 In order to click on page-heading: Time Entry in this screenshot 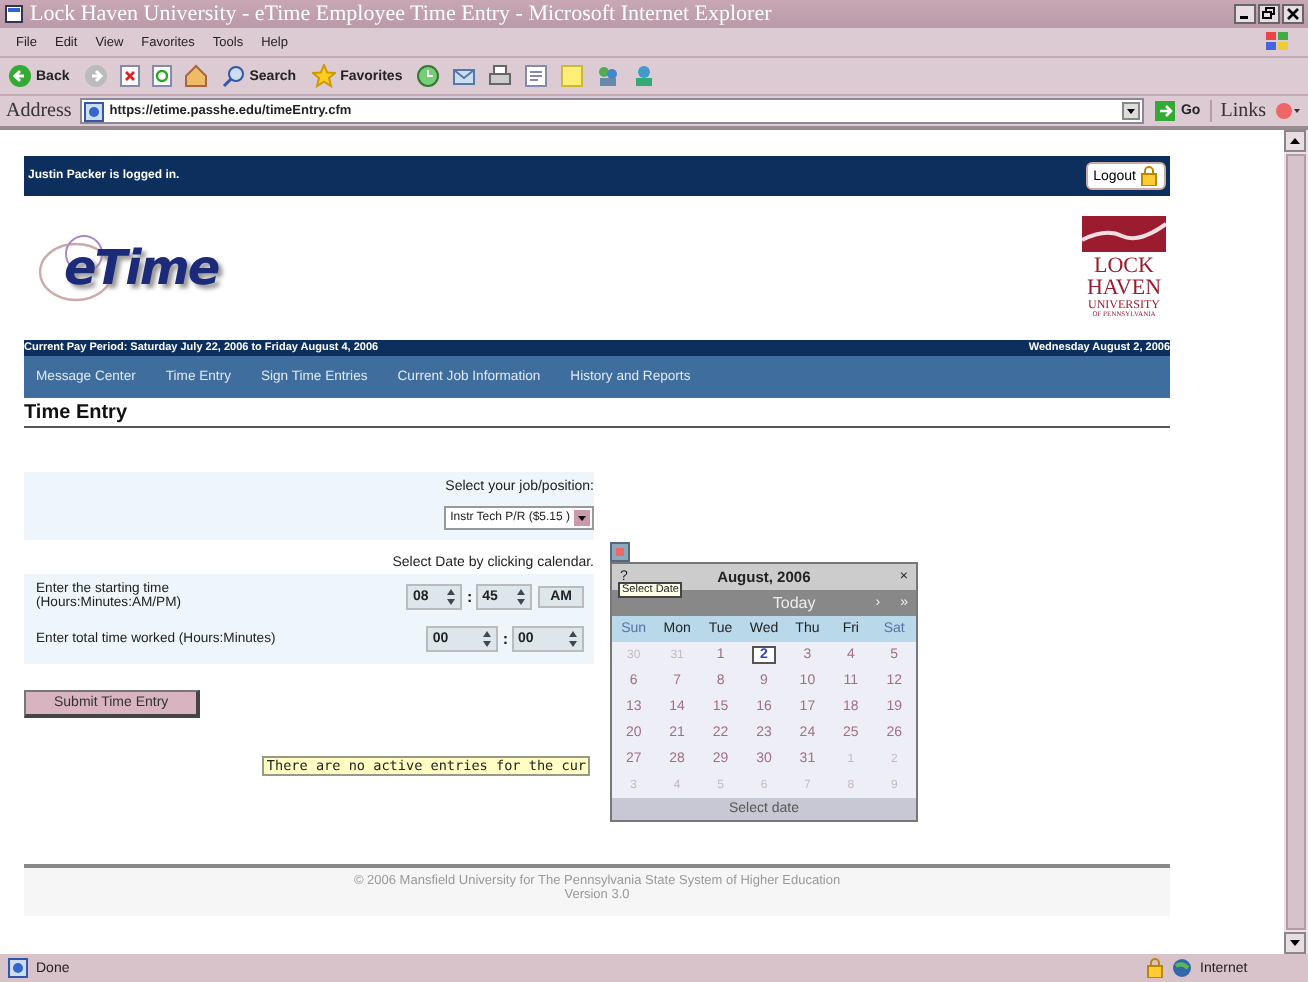, I will do `click(597, 415)`.